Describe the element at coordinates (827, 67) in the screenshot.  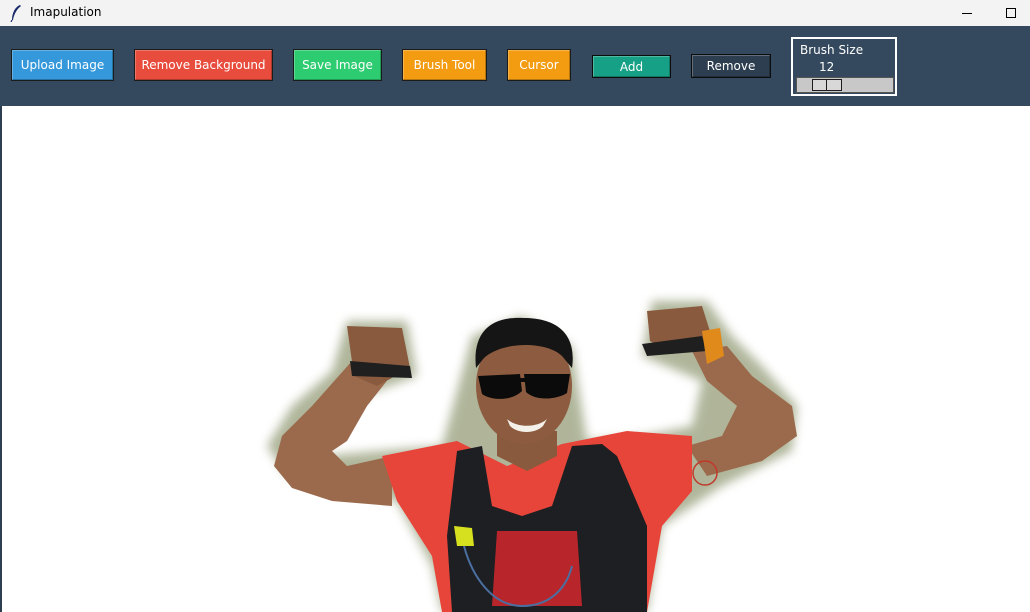
I see `brush-size-value: 12` at that location.